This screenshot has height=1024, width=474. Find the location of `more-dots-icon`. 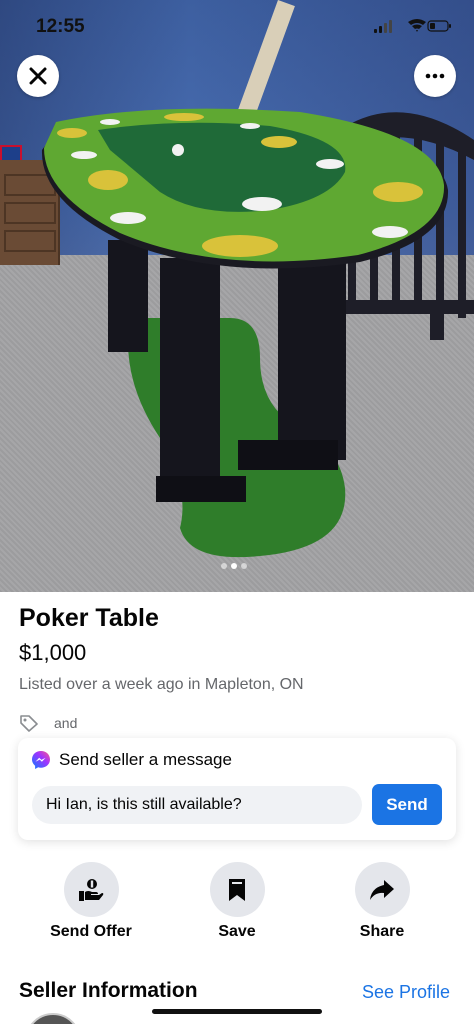

more-dots-icon is located at coordinates (435, 76).